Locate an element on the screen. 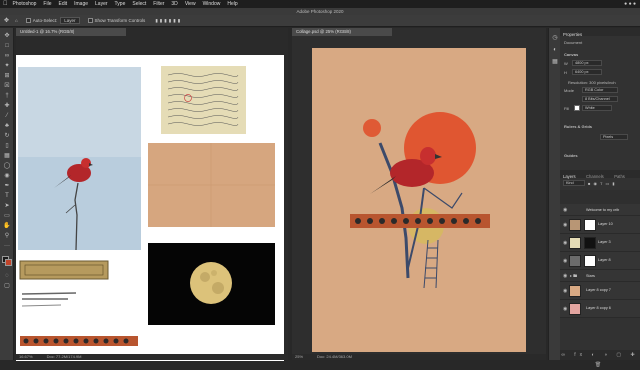  marquee-tool-icon: □ is located at coordinates (7, 46).